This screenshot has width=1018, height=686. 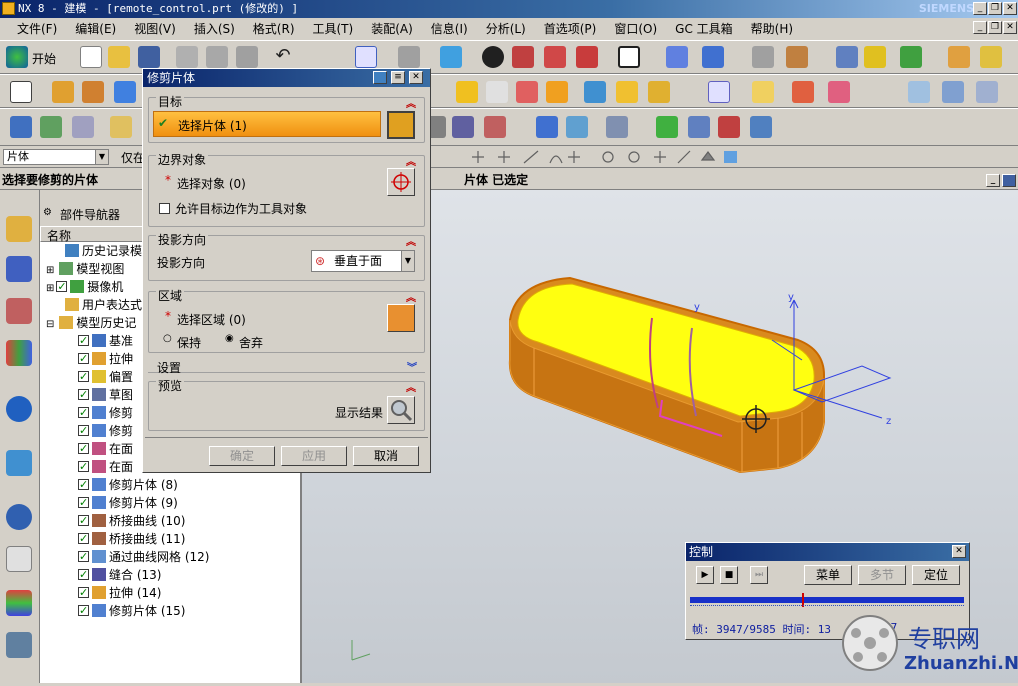 I want to click on menu-button: 菜单, so click(x=828, y=575).